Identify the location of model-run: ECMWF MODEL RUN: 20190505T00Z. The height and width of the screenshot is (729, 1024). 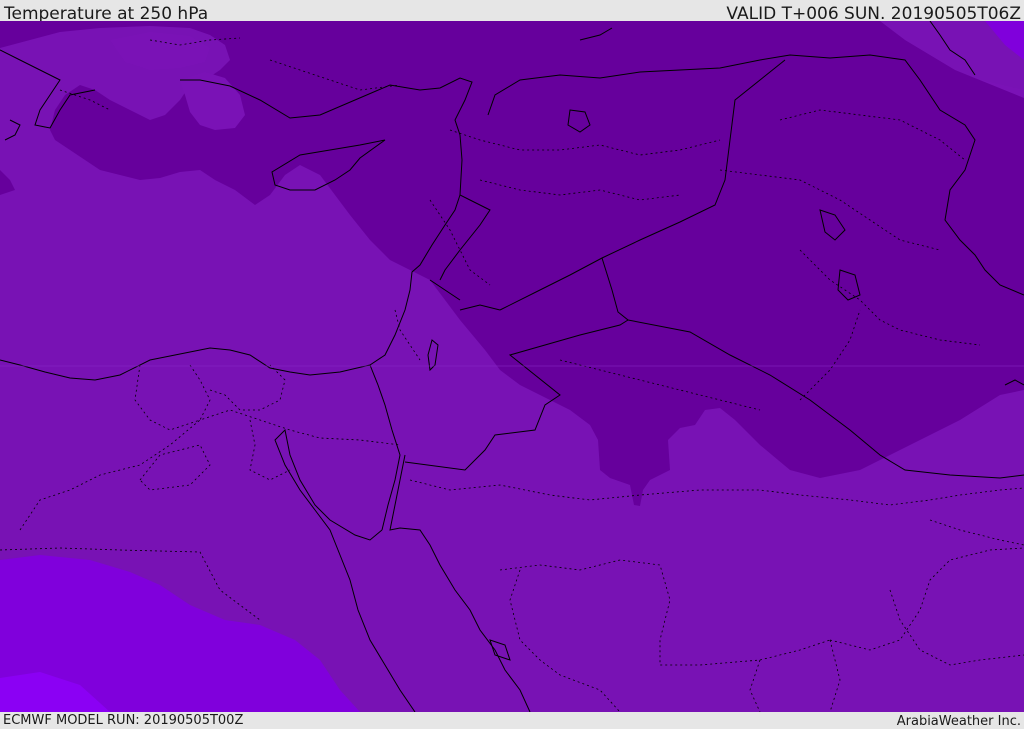
(123, 720).